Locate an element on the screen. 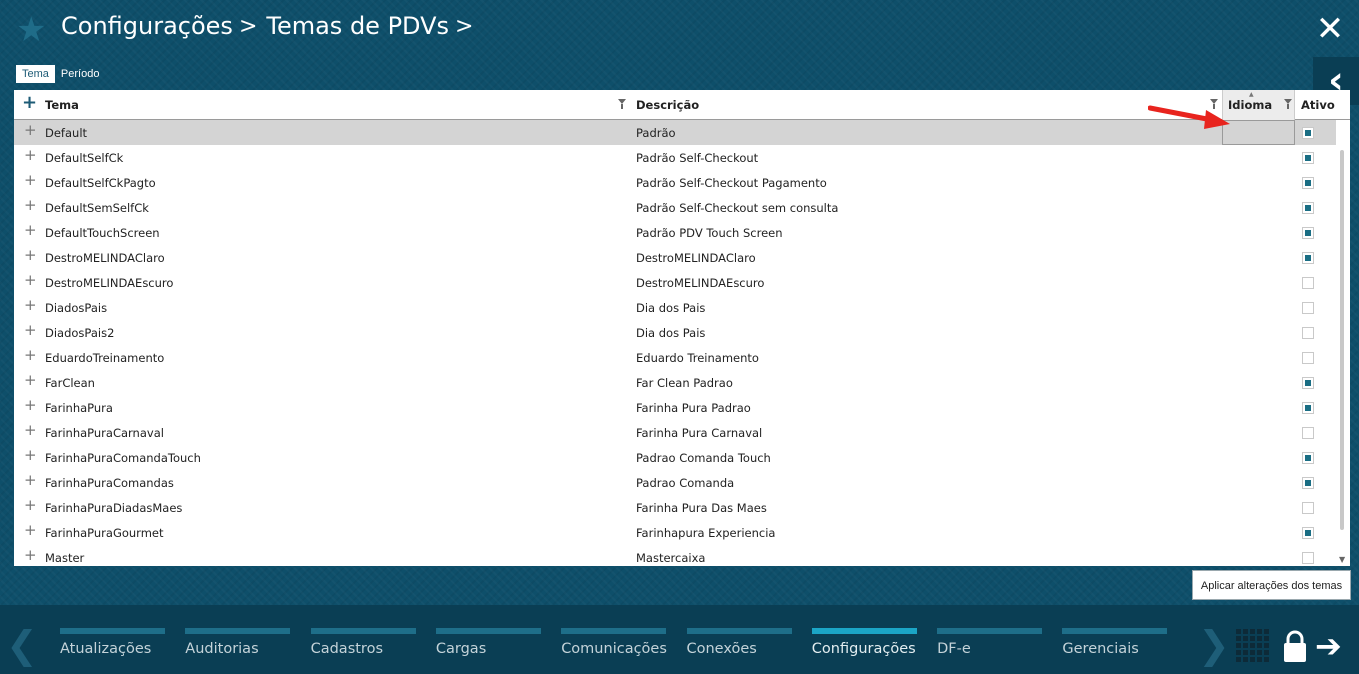  column-header-ativo: Ativo is located at coordinates (1318, 105).